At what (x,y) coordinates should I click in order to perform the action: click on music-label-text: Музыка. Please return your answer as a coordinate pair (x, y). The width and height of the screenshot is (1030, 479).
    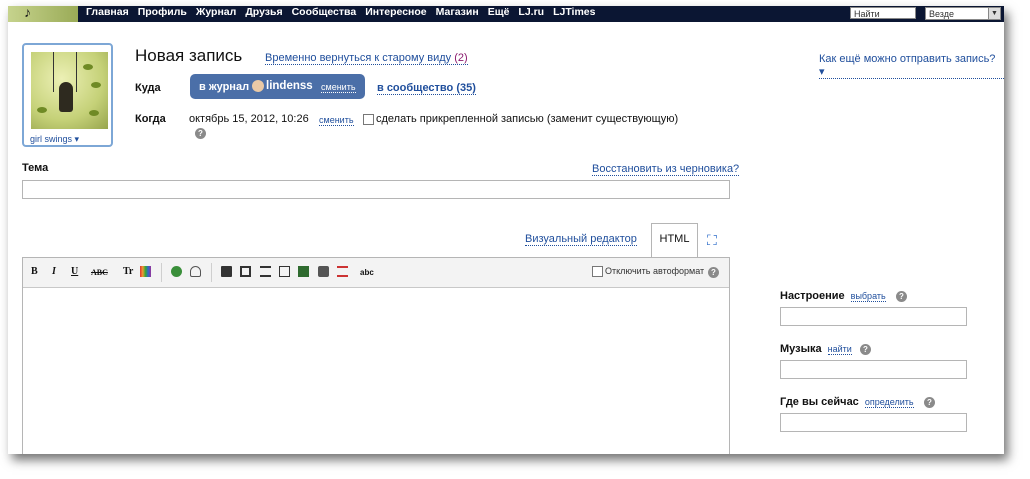
    Looking at the image, I should click on (801, 349).